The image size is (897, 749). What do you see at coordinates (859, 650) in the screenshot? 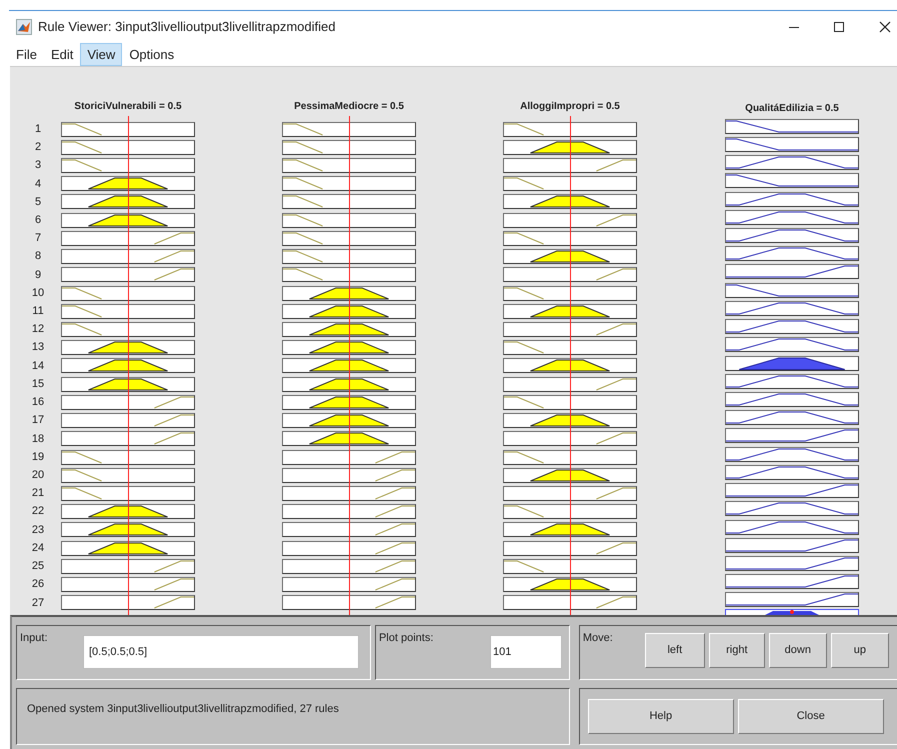
I see `move-button: up` at bounding box center [859, 650].